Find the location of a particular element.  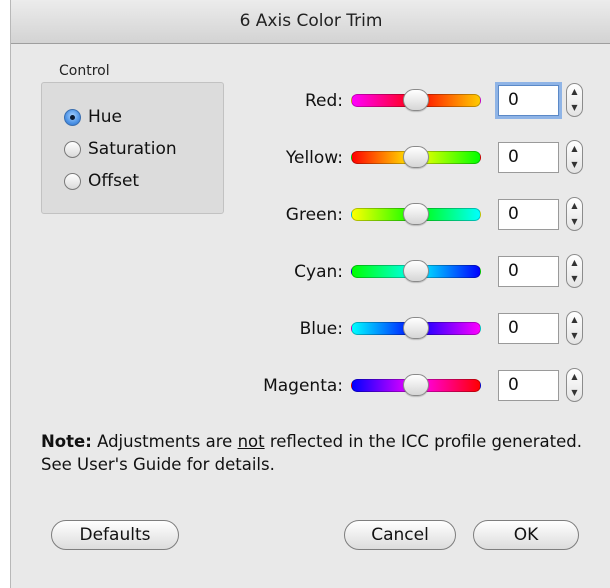

magenta-stepper: ▲ ▼ is located at coordinates (574, 385).